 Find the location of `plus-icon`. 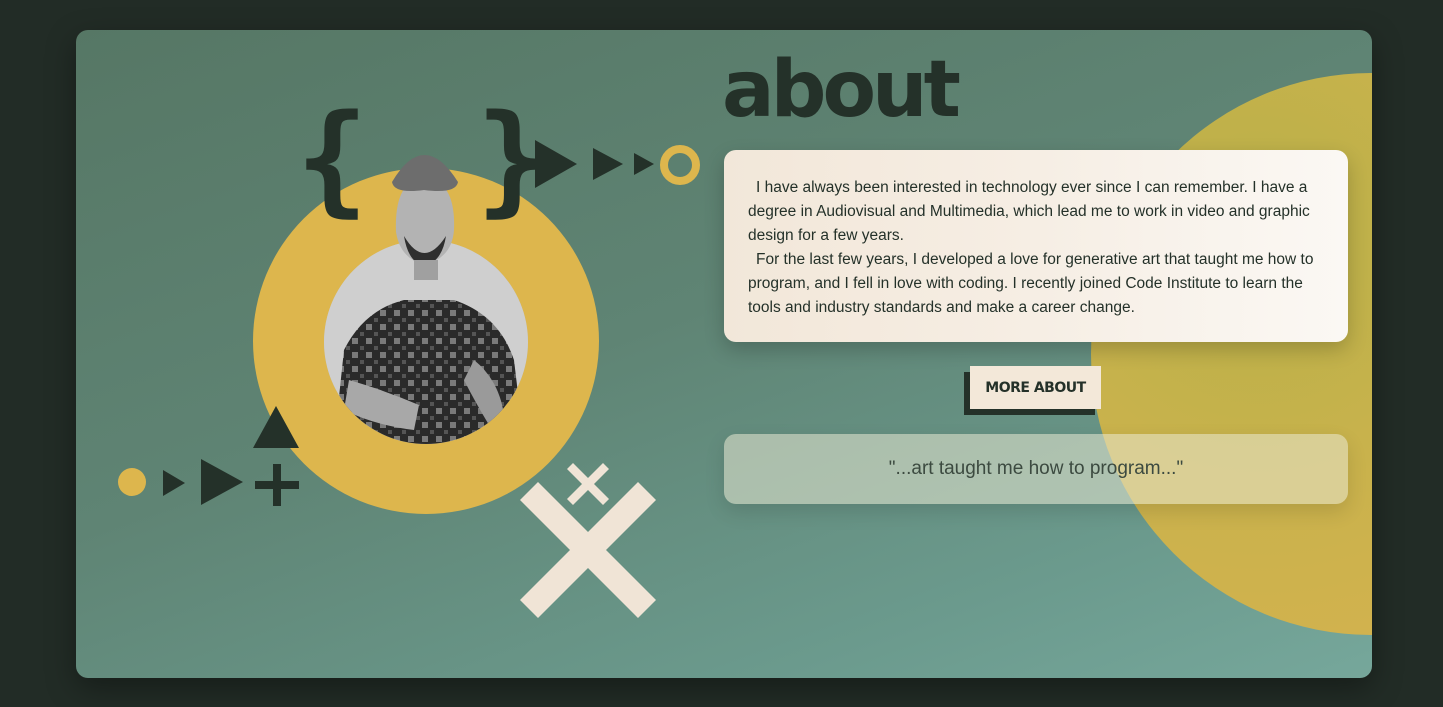

plus-icon is located at coordinates (277, 485).